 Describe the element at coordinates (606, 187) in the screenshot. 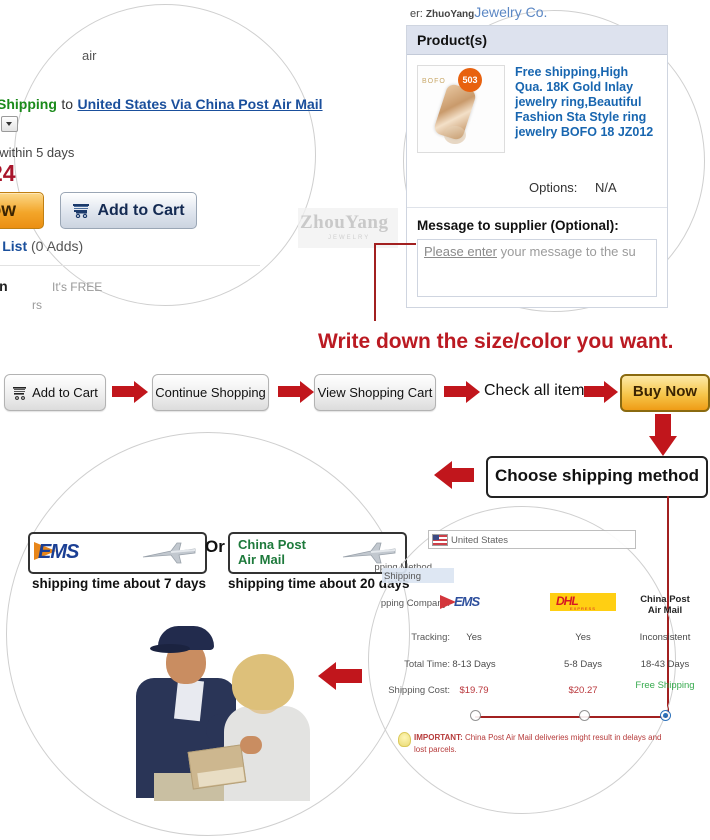

I see `options-value: N/A` at that location.